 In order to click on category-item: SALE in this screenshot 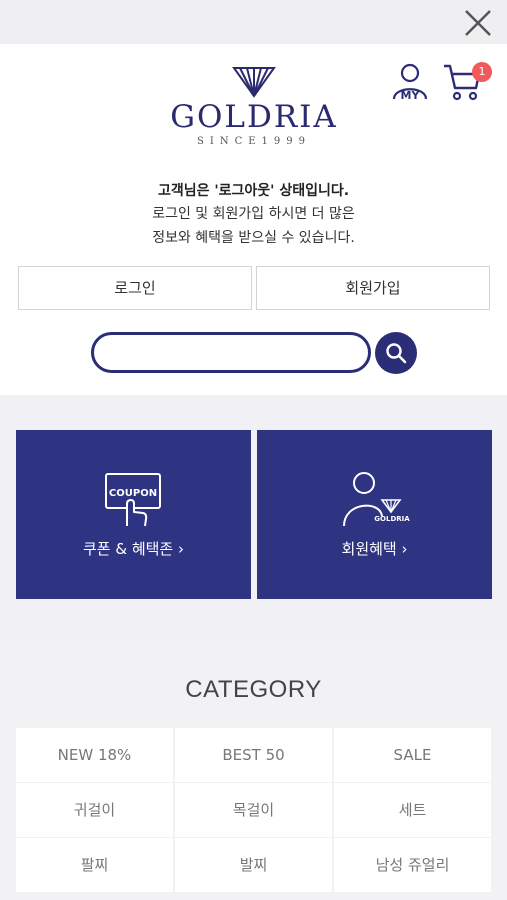, I will do `click(412, 755)`.